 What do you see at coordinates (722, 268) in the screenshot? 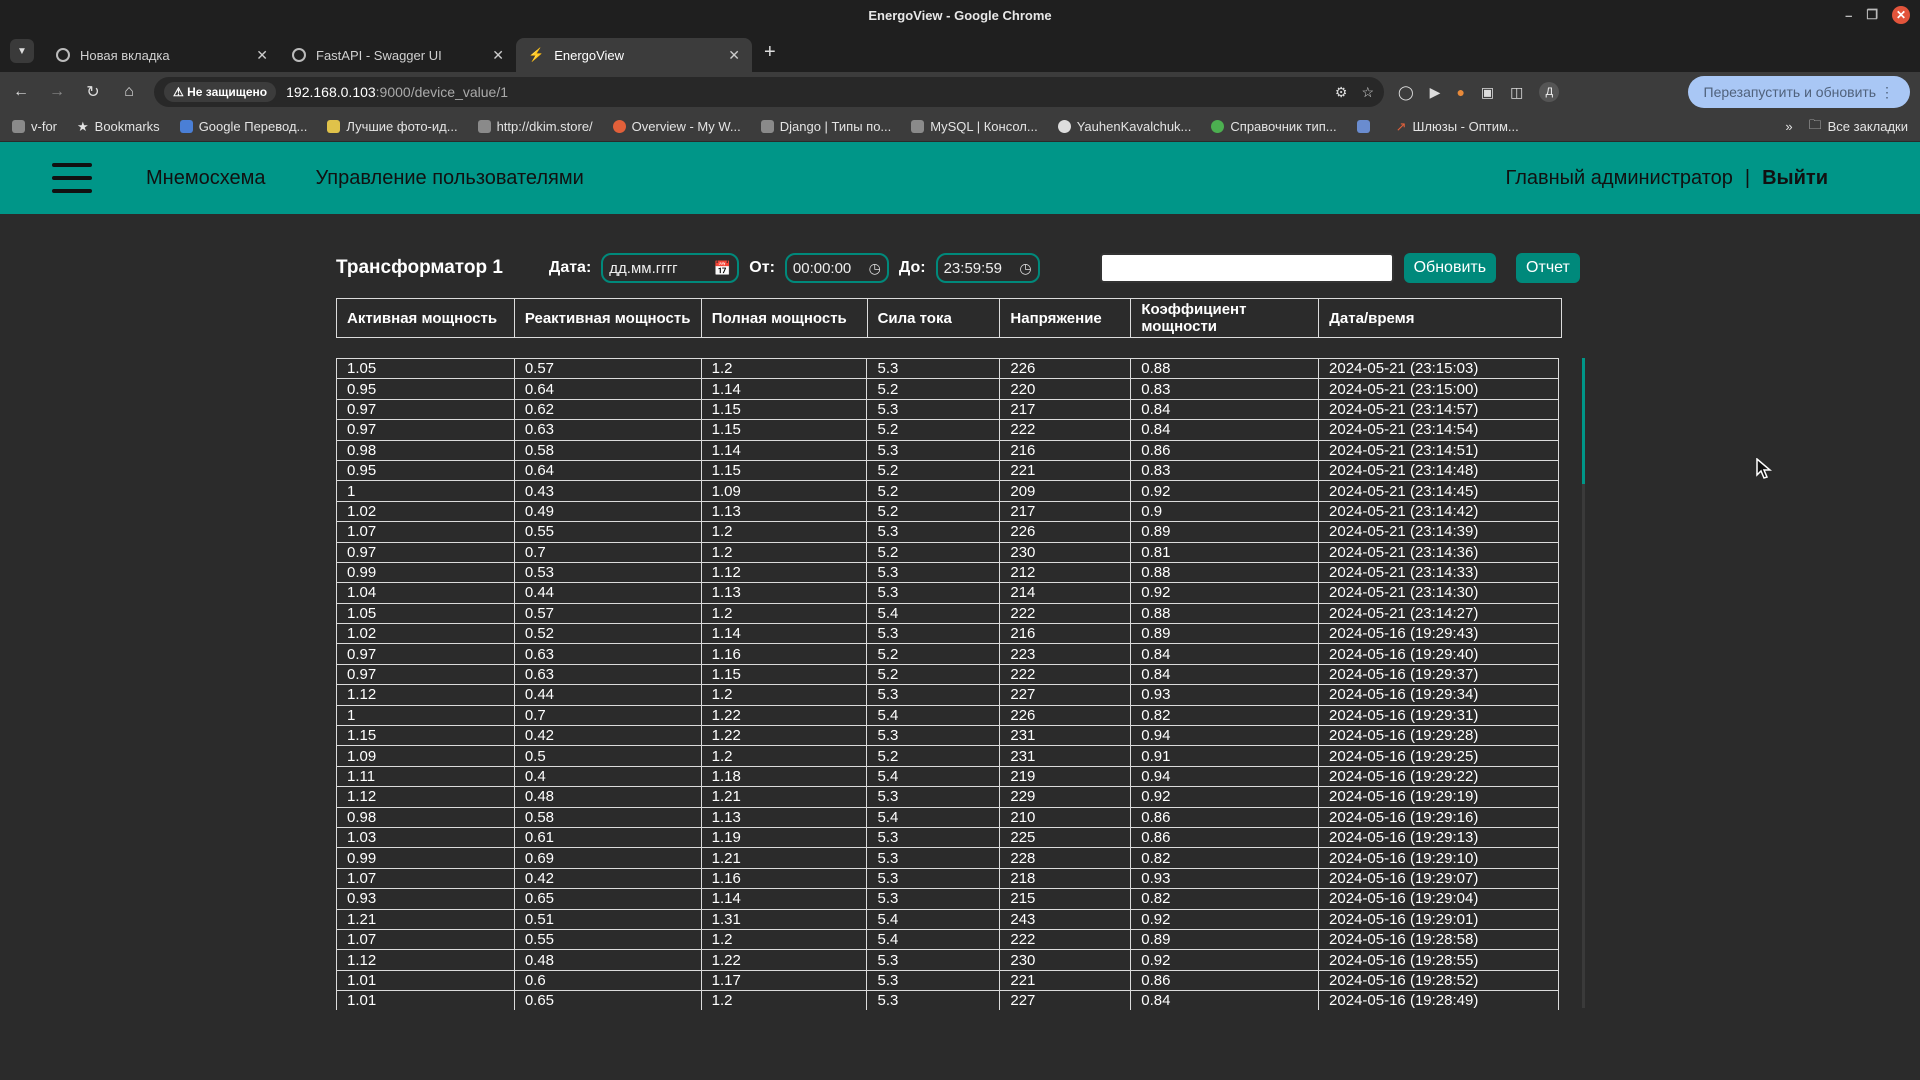
I see `calendar-icon: 📅` at bounding box center [722, 268].